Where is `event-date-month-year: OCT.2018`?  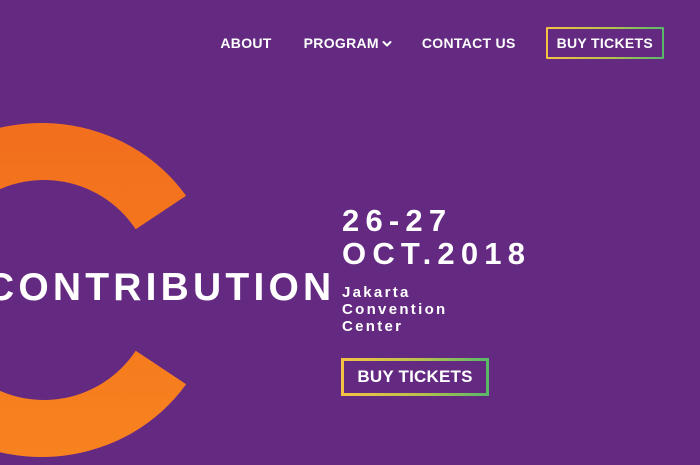 event-date-month-year: OCT.2018 is located at coordinates (437, 254).